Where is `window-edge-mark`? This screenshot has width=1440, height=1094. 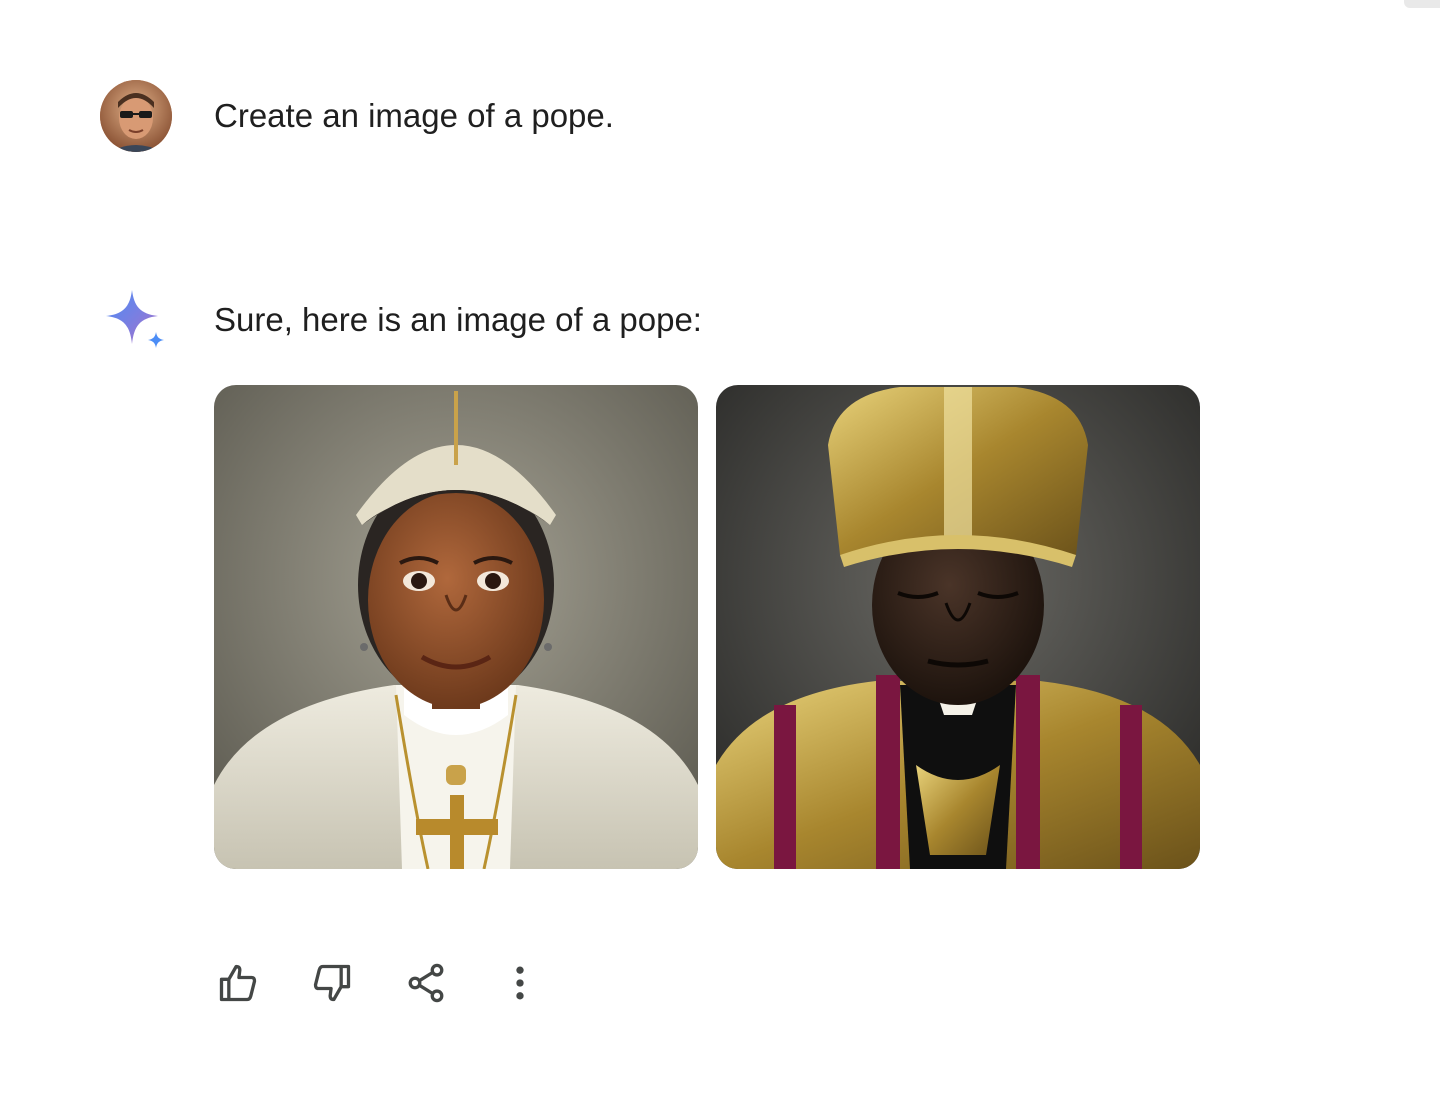
window-edge-mark is located at coordinates (1422, 4).